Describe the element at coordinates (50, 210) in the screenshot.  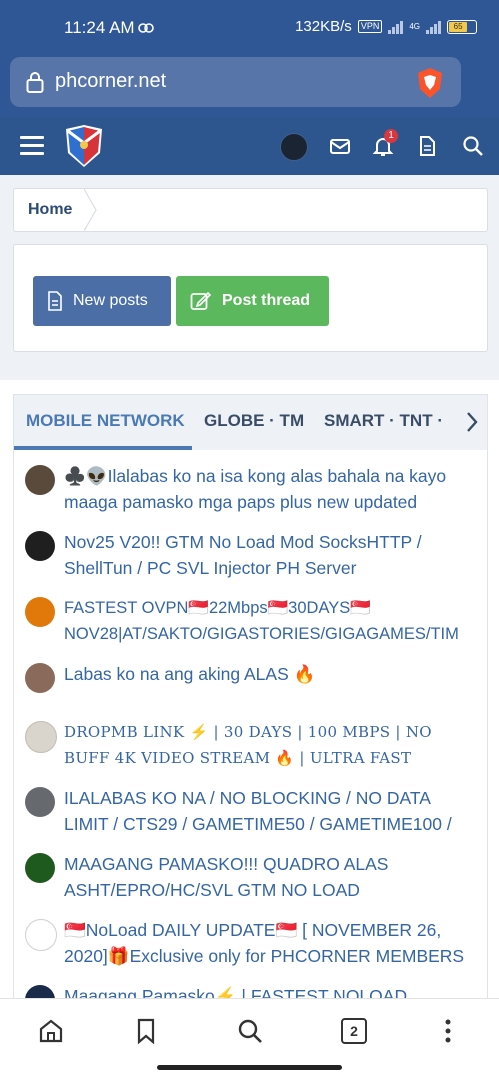
I see `breadcrumb-home: Home` at that location.